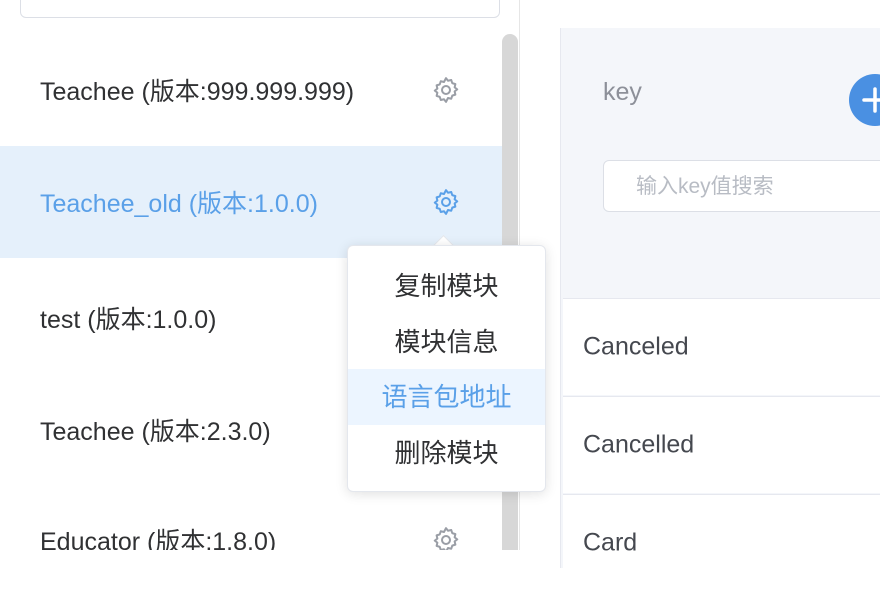 The image size is (880, 591). What do you see at coordinates (871, 100) in the screenshot?
I see `plus-icon` at bounding box center [871, 100].